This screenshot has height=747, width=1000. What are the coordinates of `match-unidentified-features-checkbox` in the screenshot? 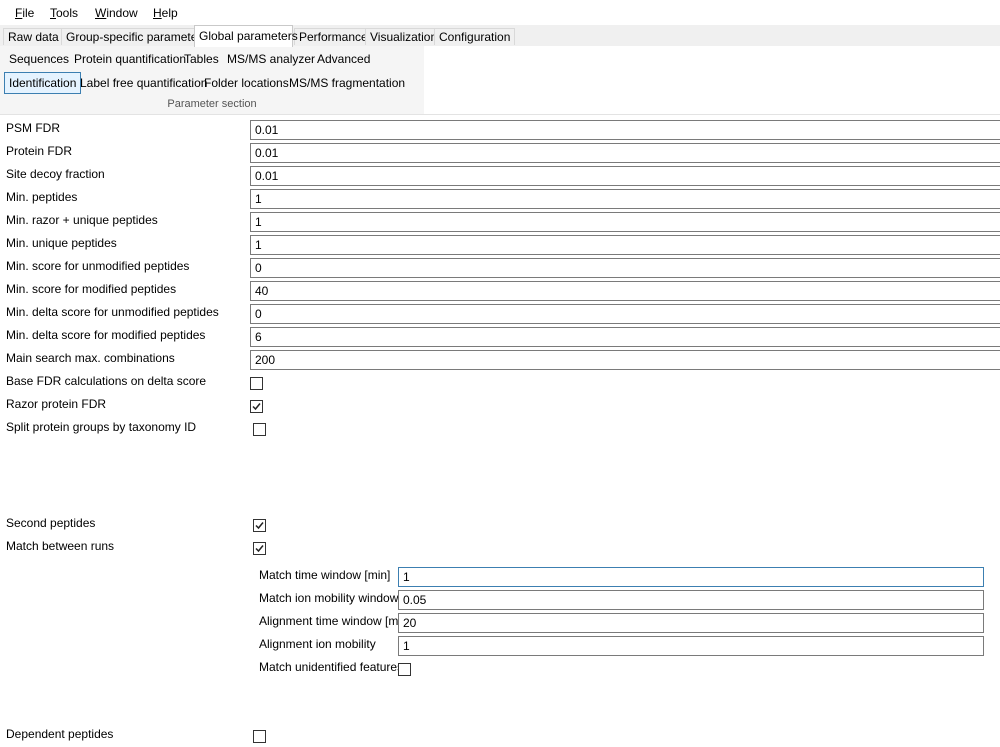 It's located at (404, 669).